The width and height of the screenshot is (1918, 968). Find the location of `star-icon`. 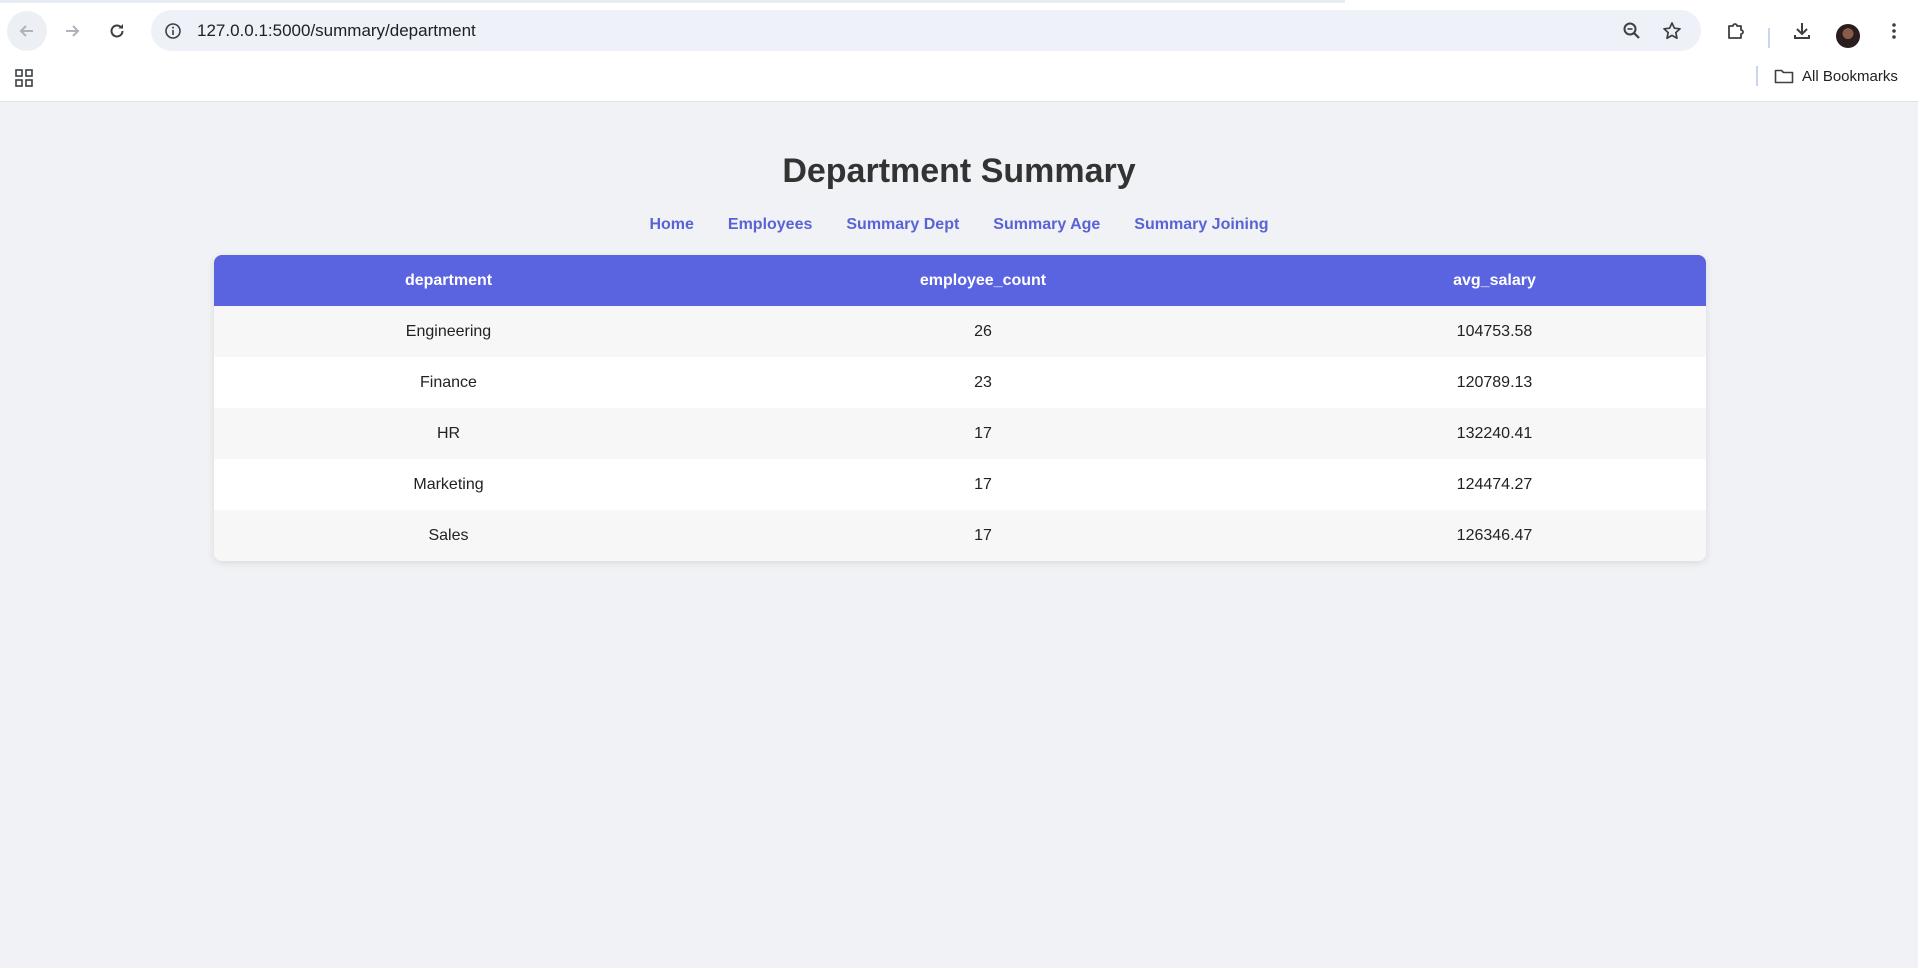

star-icon is located at coordinates (1672, 31).